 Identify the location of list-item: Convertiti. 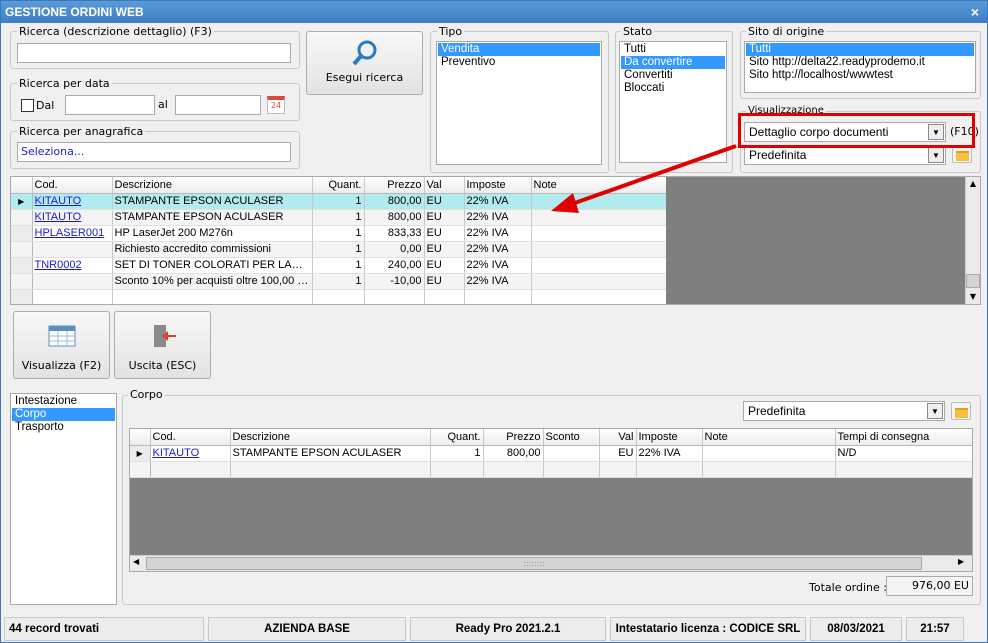
(673, 75).